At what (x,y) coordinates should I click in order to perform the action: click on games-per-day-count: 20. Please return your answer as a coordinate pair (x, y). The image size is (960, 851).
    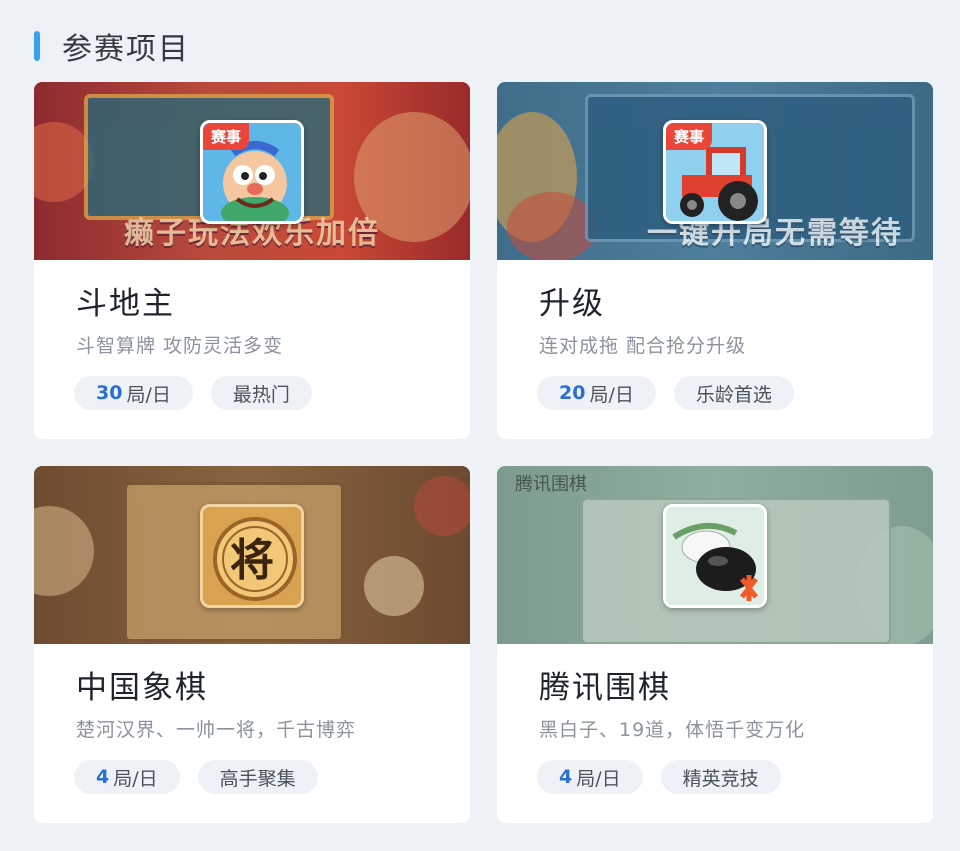
    Looking at the image, I should click on (572, 393).